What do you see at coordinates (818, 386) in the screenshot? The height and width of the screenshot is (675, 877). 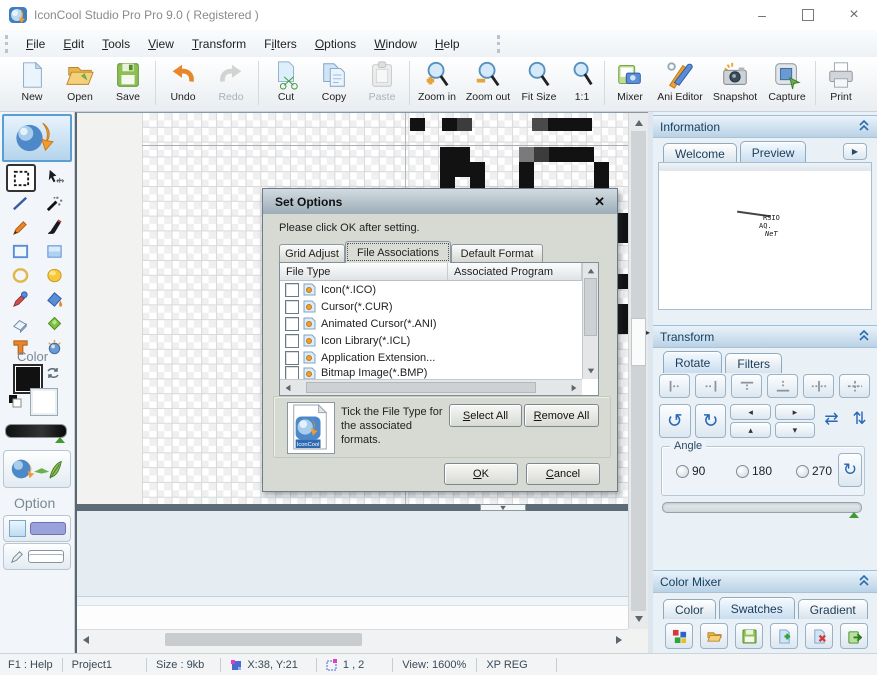 I see `center-horizontal-button` at bounding box center [818, 386].